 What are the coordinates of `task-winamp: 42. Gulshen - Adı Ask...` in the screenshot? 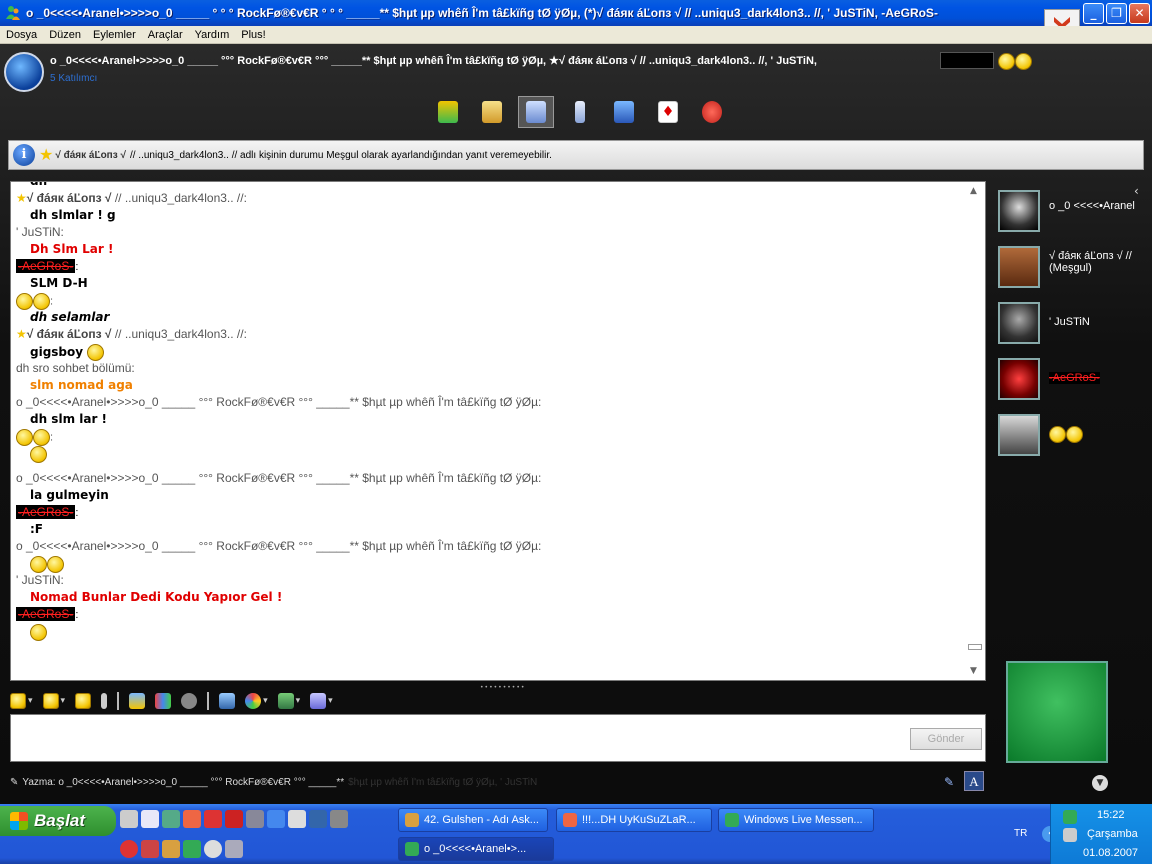 It's located at (473, 820).